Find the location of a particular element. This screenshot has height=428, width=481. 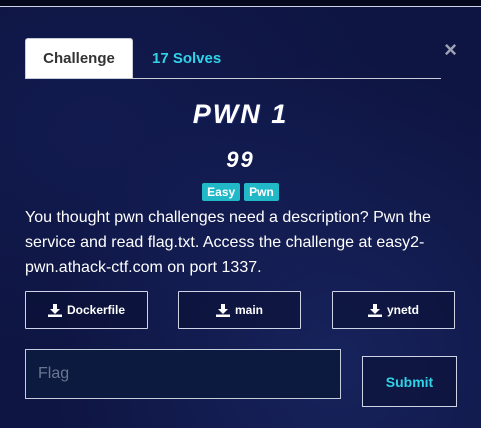

download-main-button: main is located at coordinates (239, 310).